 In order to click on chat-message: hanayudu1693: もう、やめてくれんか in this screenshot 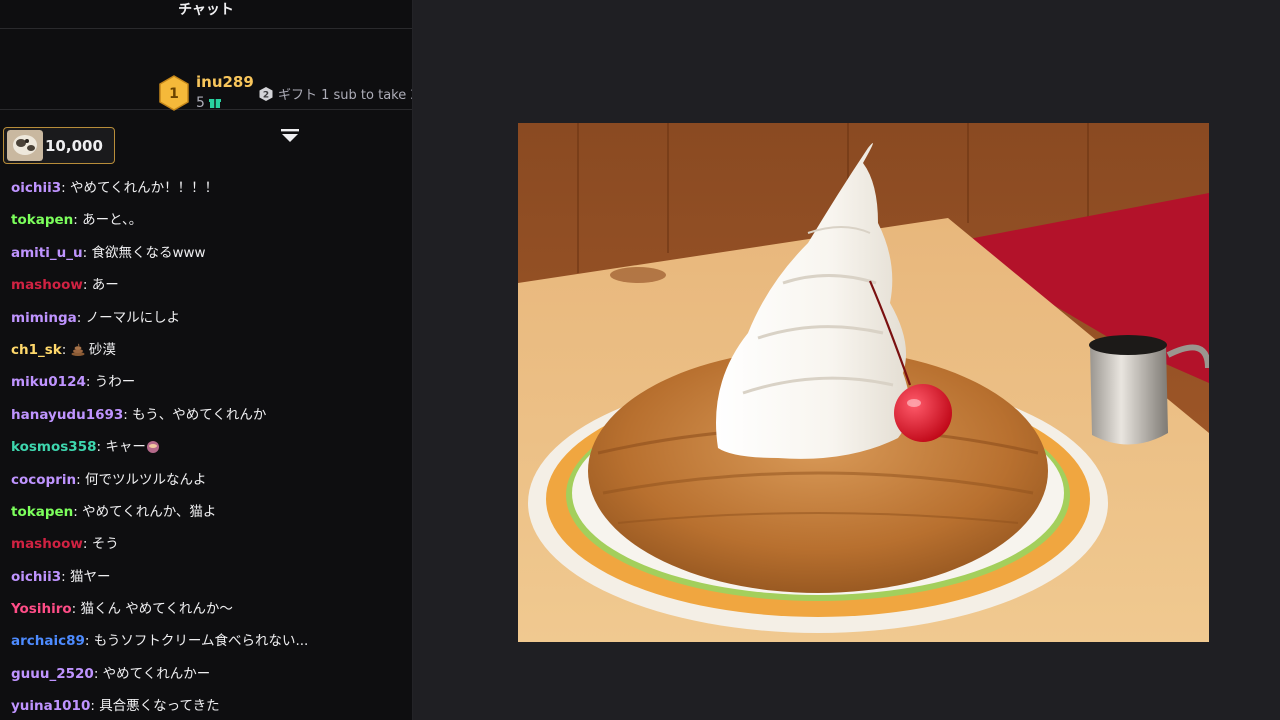, I will do `click(139, 414)`.